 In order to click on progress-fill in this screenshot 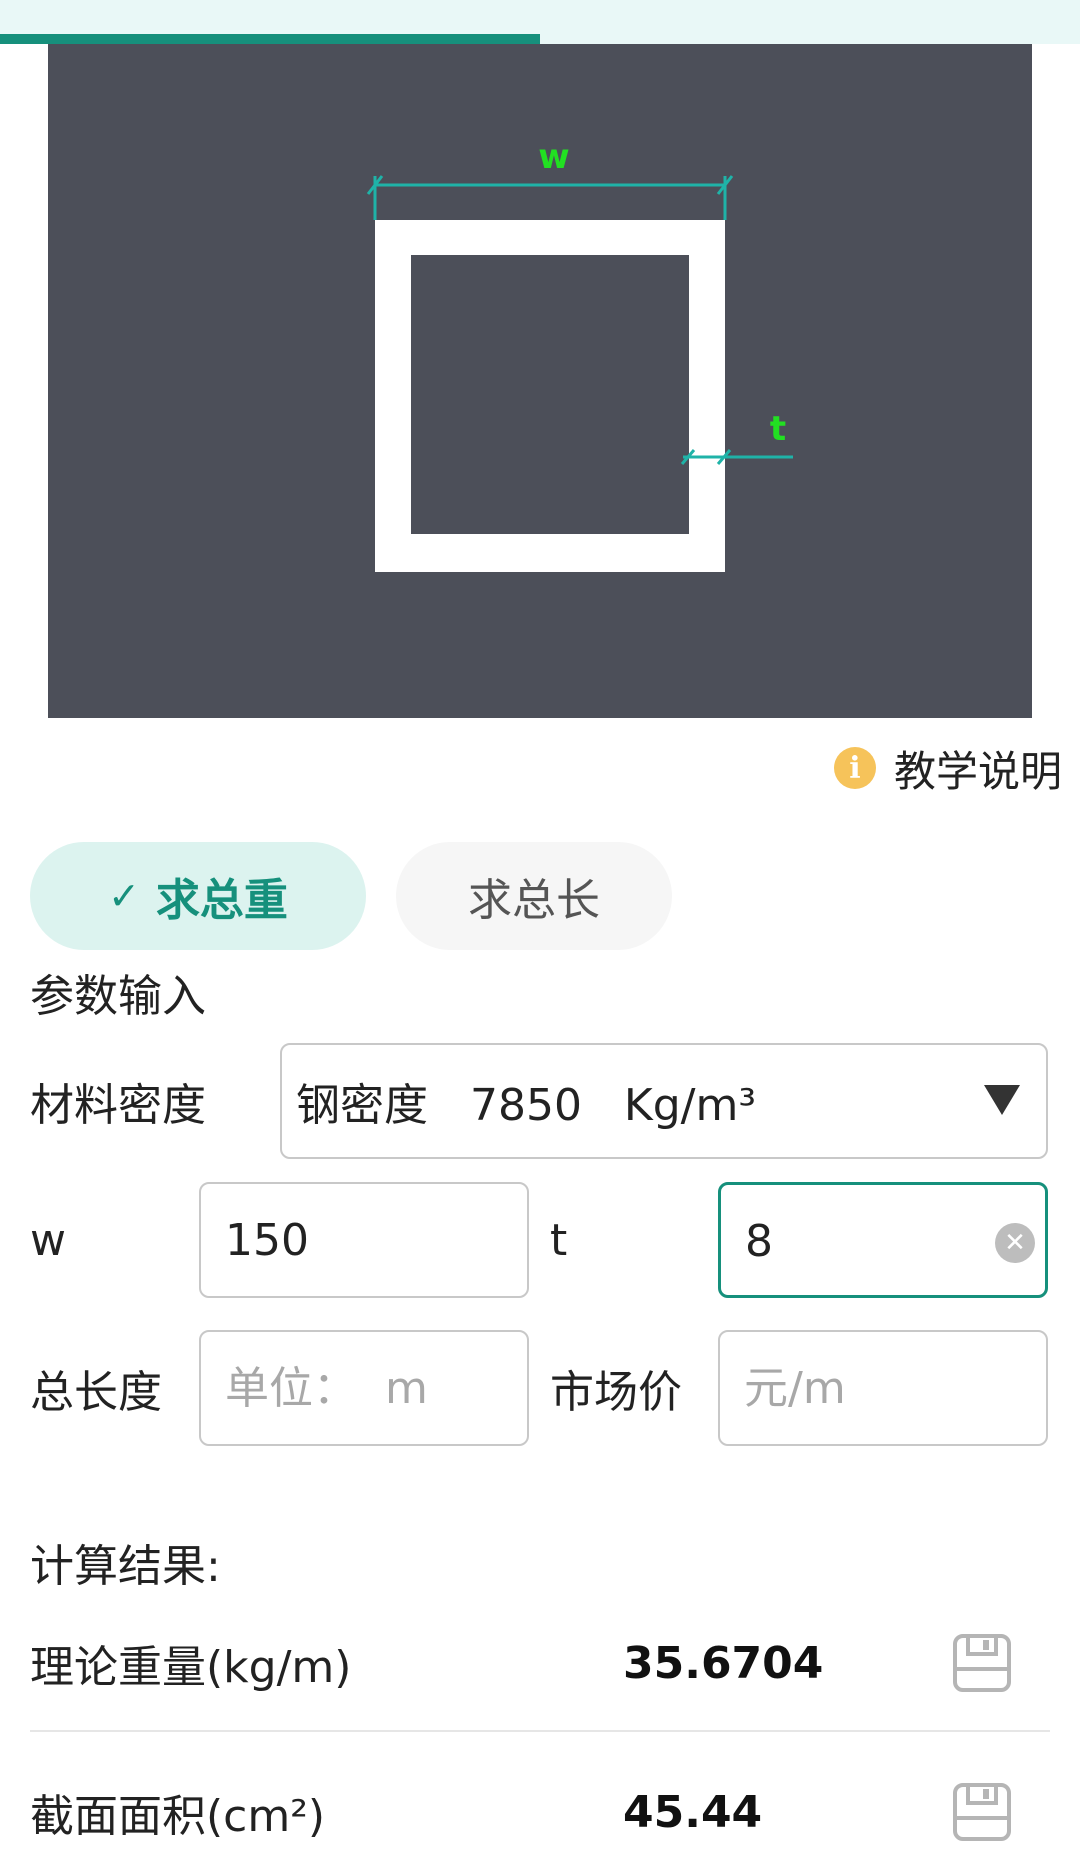, I will do `click(270, 39)`.